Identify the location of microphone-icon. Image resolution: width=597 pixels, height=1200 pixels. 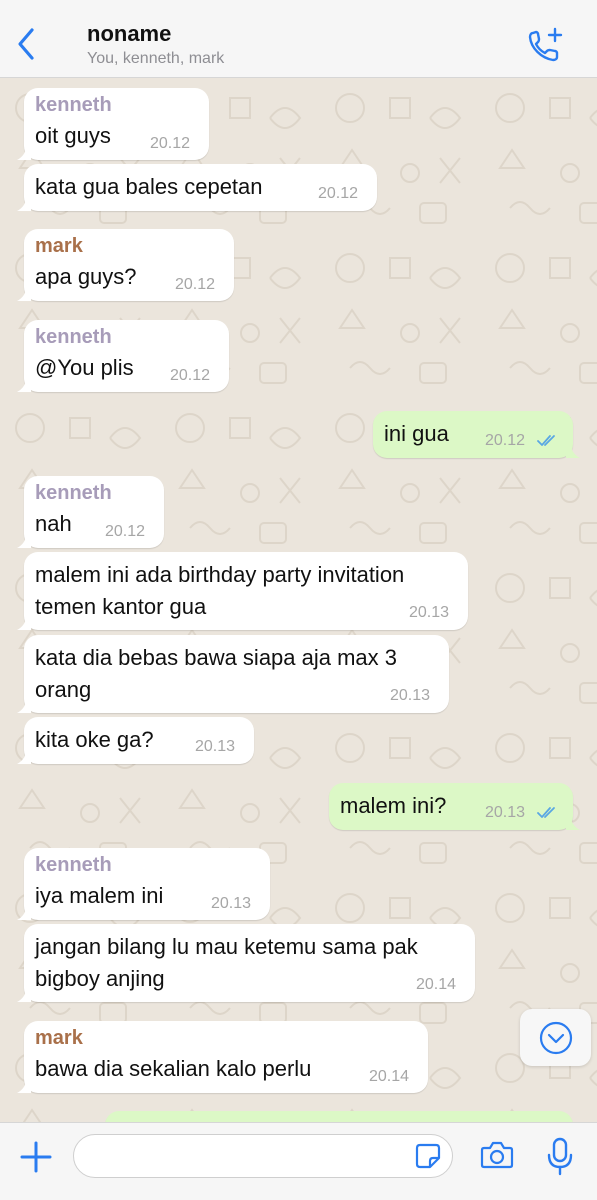
(560, 1156).